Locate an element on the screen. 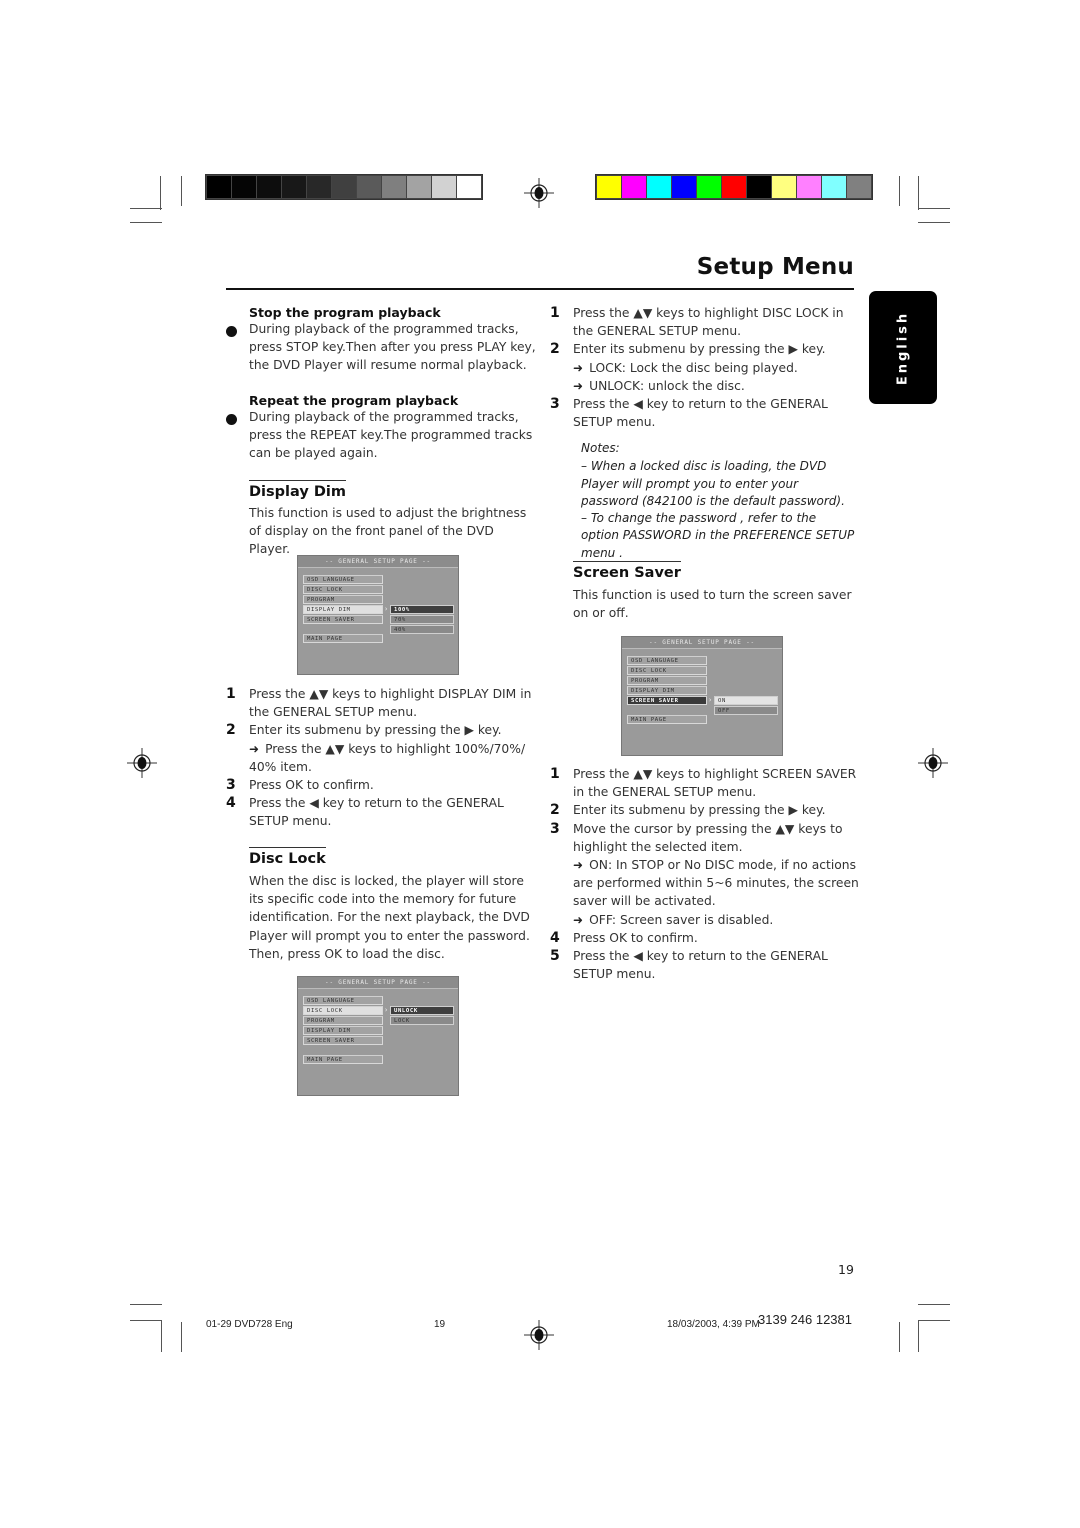 This screenshot has height=1528, width=1080. step: 4 Press OK to confirm. is located at coordinates (706, 938).